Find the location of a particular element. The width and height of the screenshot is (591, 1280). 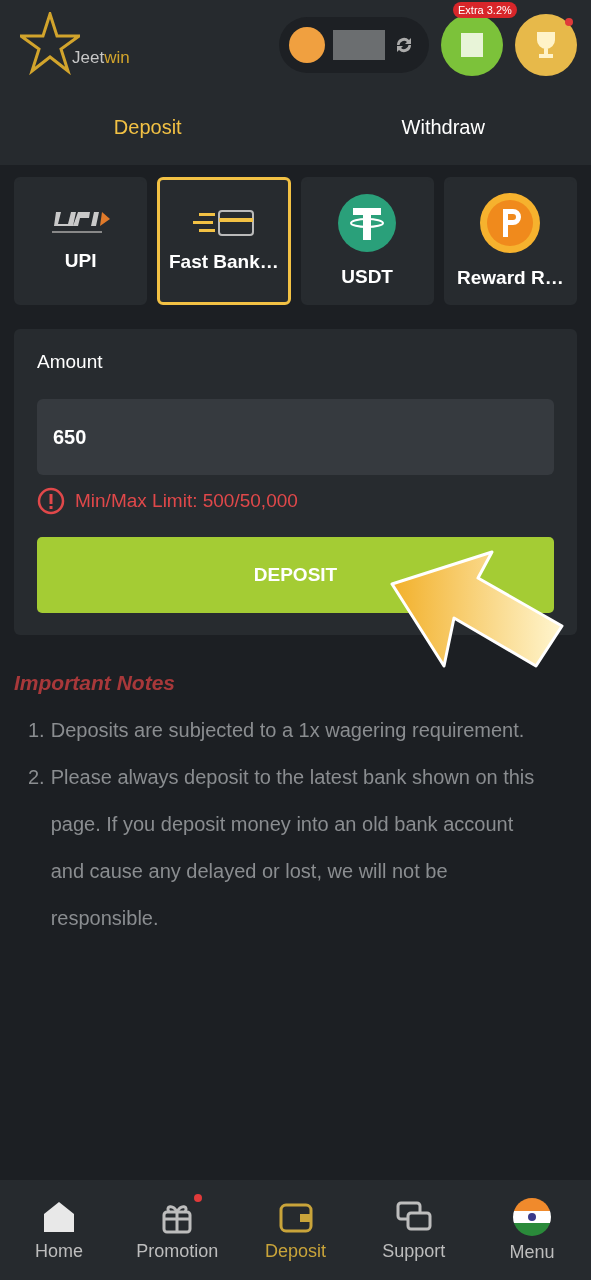

payment-method: USDT is located at coordinates (367, 241).